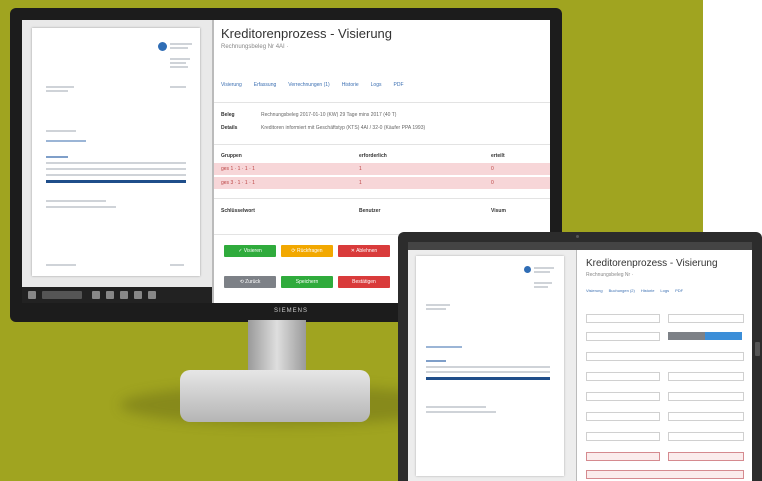 The image size is (762, 481). What do you see at coordinates (307, 282) in the screenshot?
I see `speichern-button: Speichern` at bounding box center [307, 282].